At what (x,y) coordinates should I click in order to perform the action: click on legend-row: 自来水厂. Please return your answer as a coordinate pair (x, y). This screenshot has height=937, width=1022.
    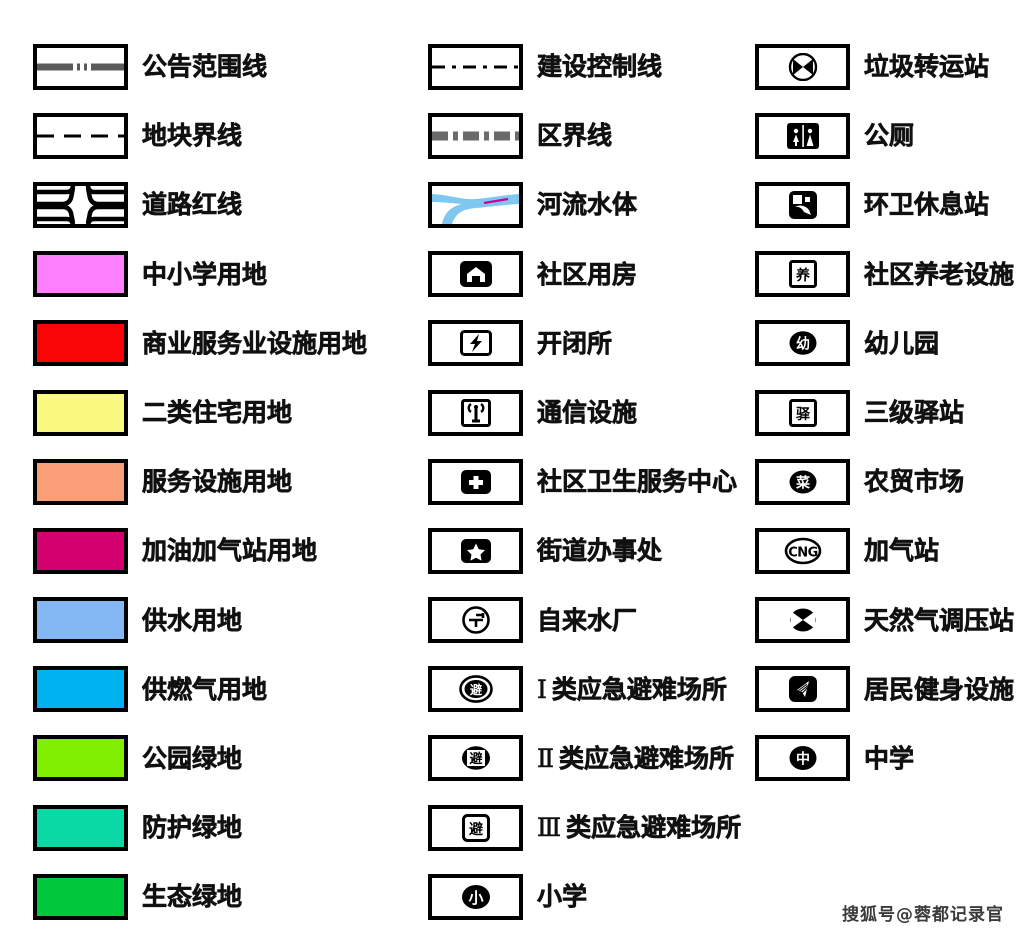
    Looking at the image, I should click on (588, 620).